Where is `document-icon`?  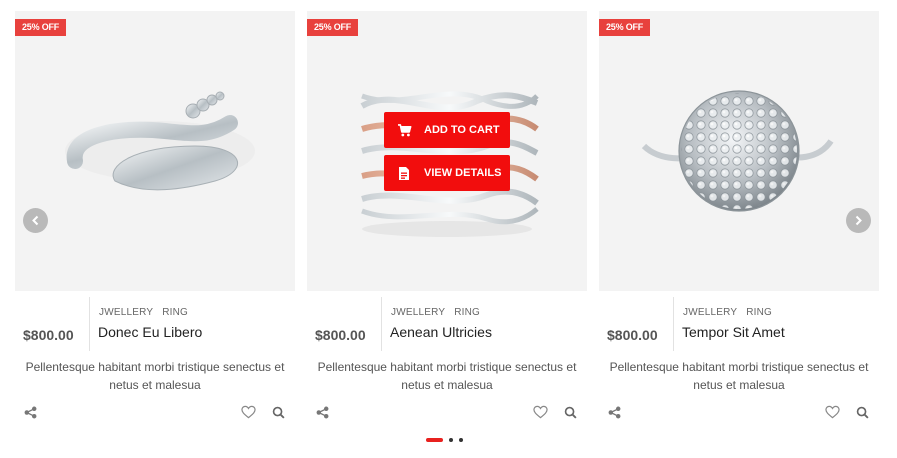 document-icon is located at coordinates (404, 173).